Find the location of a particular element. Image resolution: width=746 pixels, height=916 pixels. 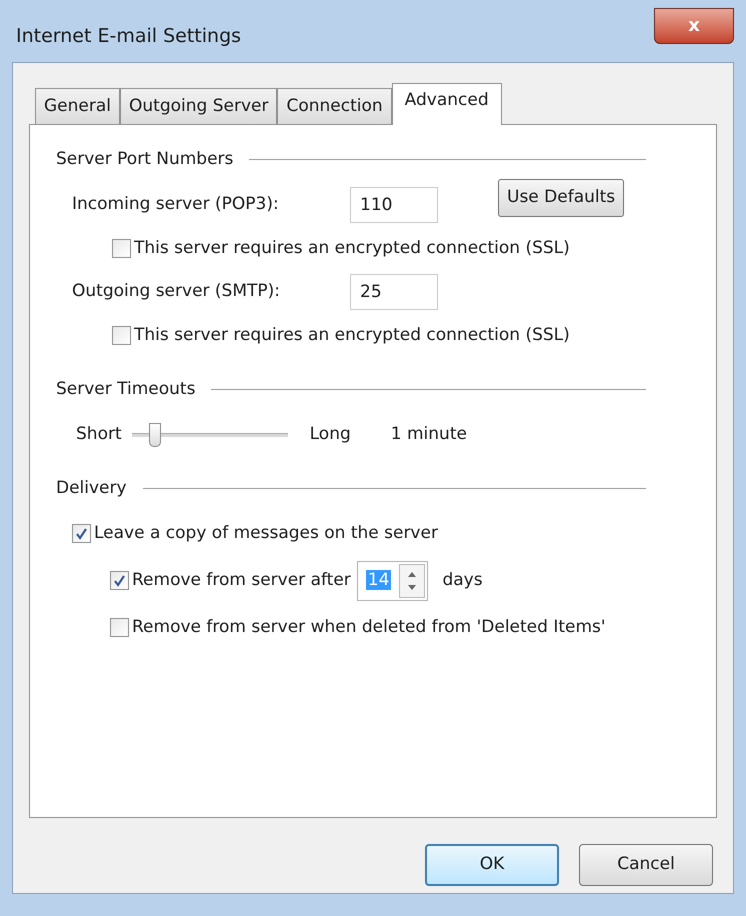

slider-min-label: Short is located at coordinates (99, 434).